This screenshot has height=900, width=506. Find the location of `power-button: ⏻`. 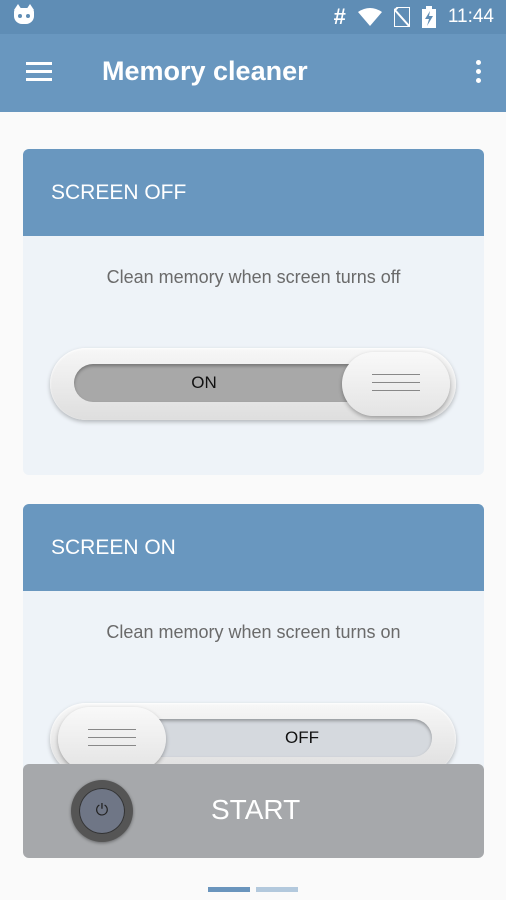

power-button: ⏻ is located at coordinates (102, 811).